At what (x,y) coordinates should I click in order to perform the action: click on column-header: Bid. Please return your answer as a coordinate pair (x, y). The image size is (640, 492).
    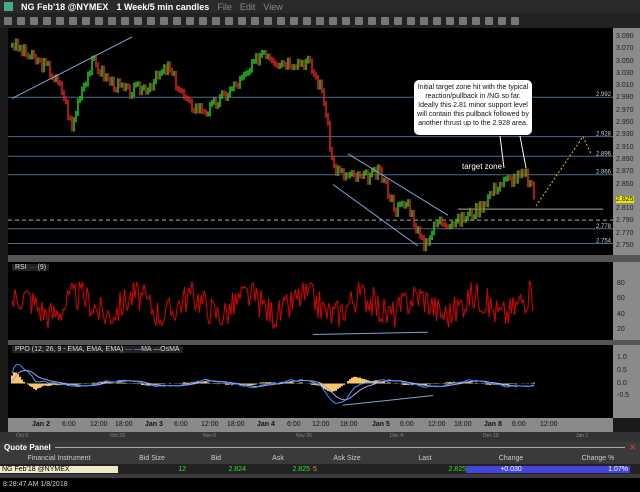
    Looking at the image, I should click on (216, 458).